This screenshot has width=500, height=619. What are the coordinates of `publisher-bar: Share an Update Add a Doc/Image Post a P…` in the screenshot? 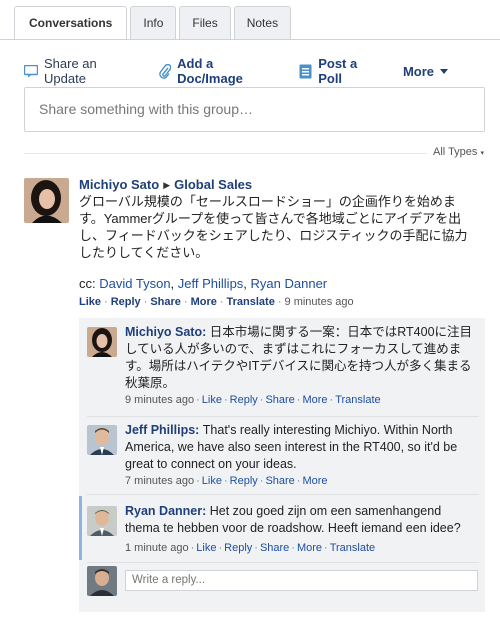 It's located at (247, 71).